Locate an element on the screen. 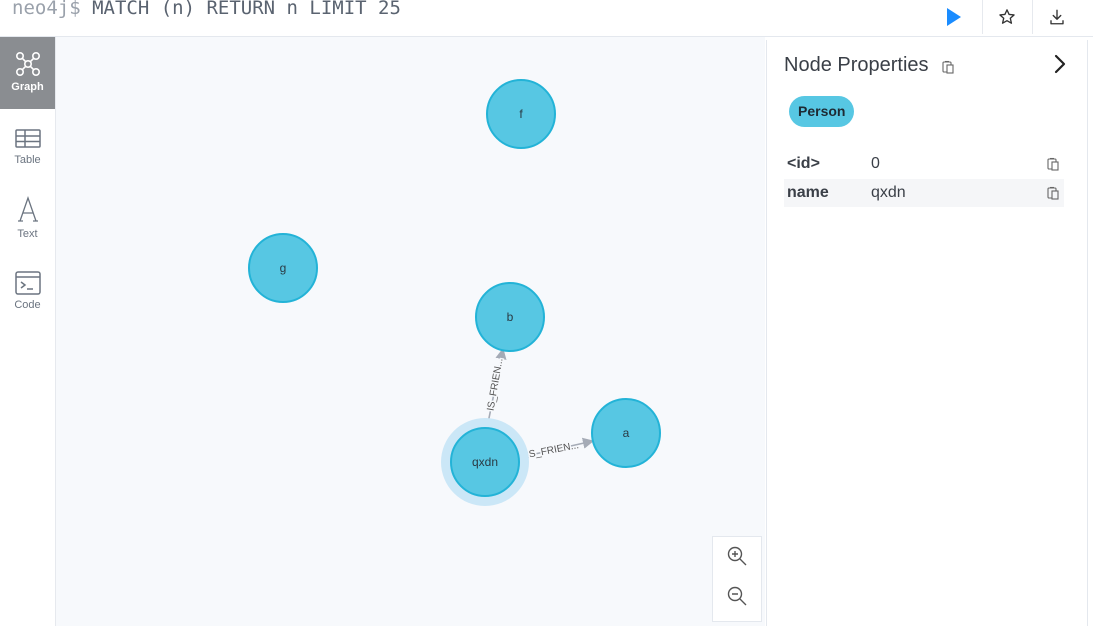  property-row-name: name qxdn is located at coordinates (924, 193).